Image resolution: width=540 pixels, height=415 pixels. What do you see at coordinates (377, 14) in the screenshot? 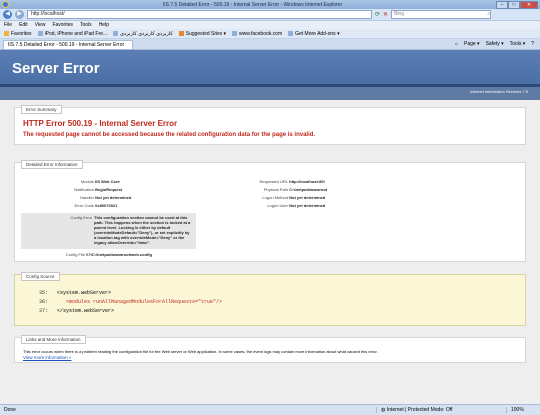
I see `refresh-icon: ⟳` at bounding box center [377, 14].